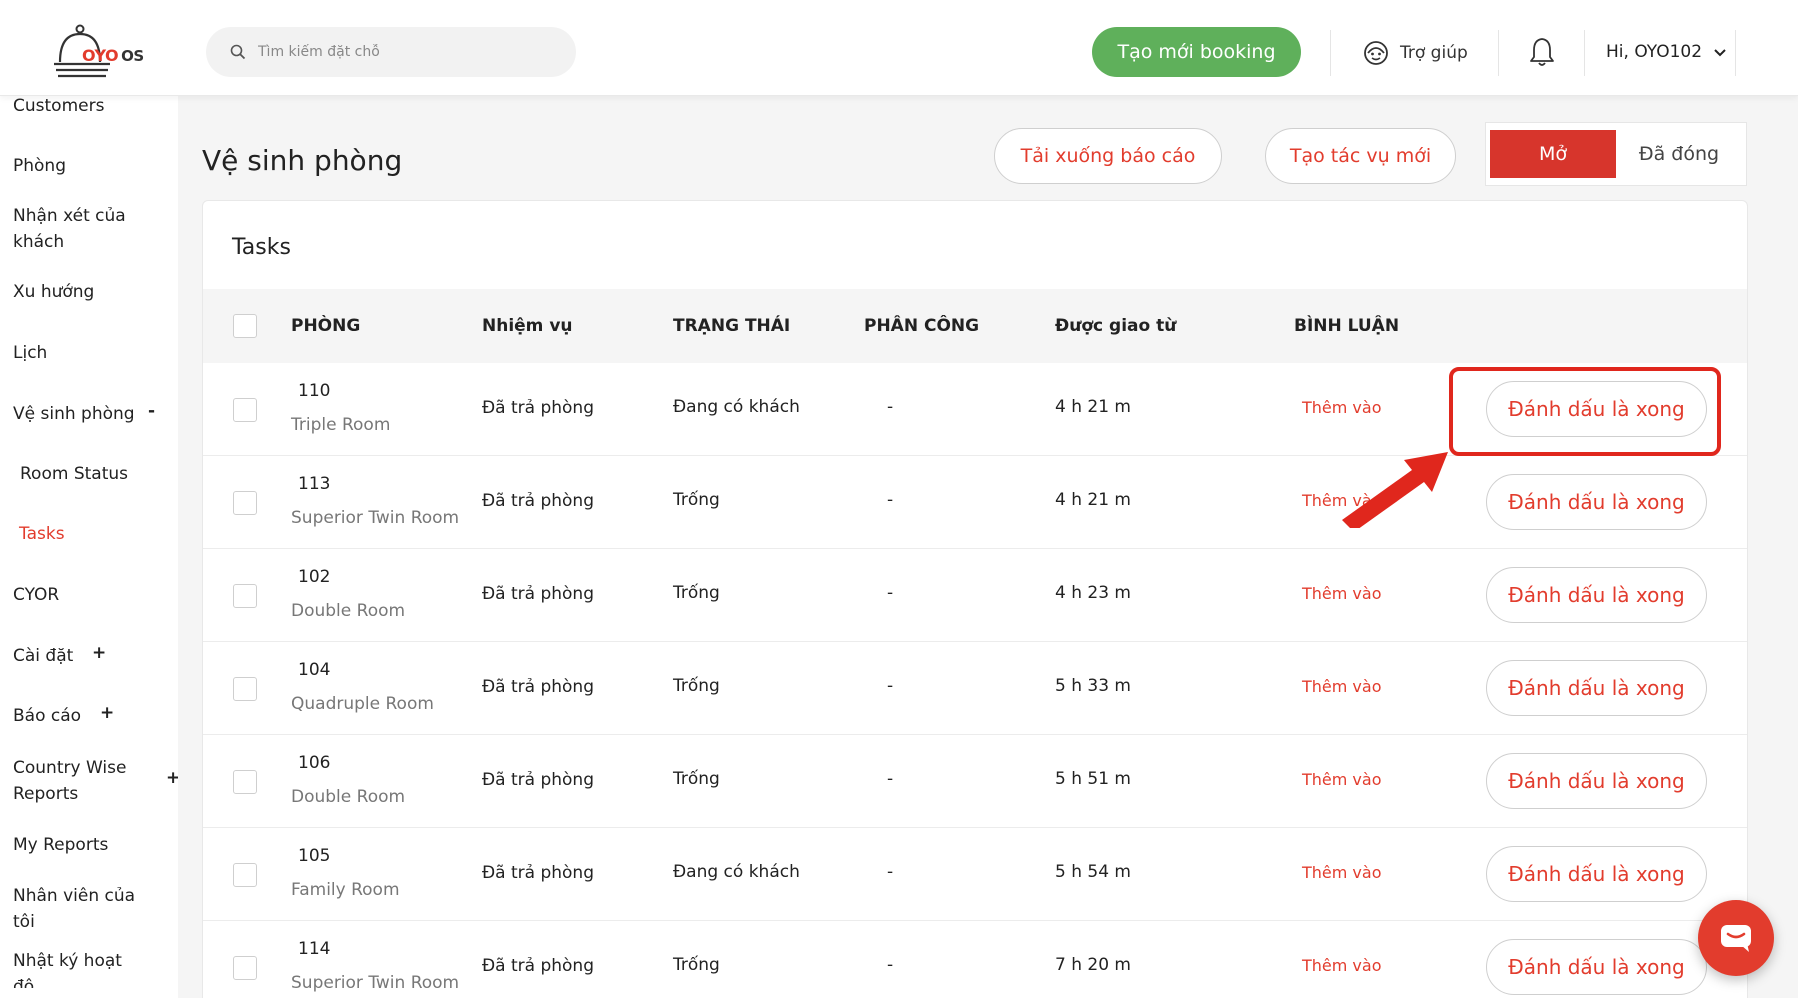 Image resolution: width=1798 pixels, height=998 pixels. Describe the element at coordinates (1116, 326) in the screenshot. I see `column-header-assigned-since: Được giao từ` at that location.